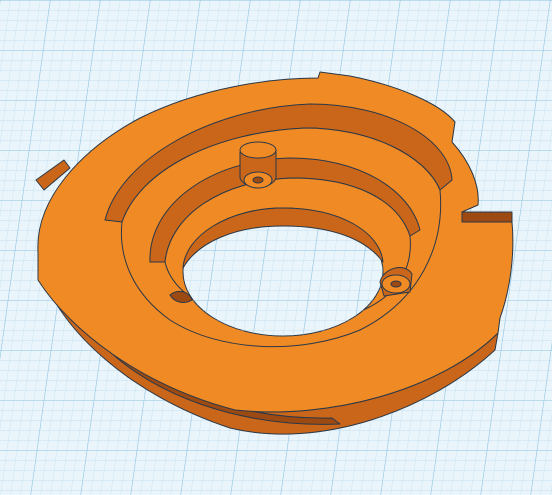  Describe the element at coordinates (487, 217) in the screenshot. I see `split-slot` at that location.